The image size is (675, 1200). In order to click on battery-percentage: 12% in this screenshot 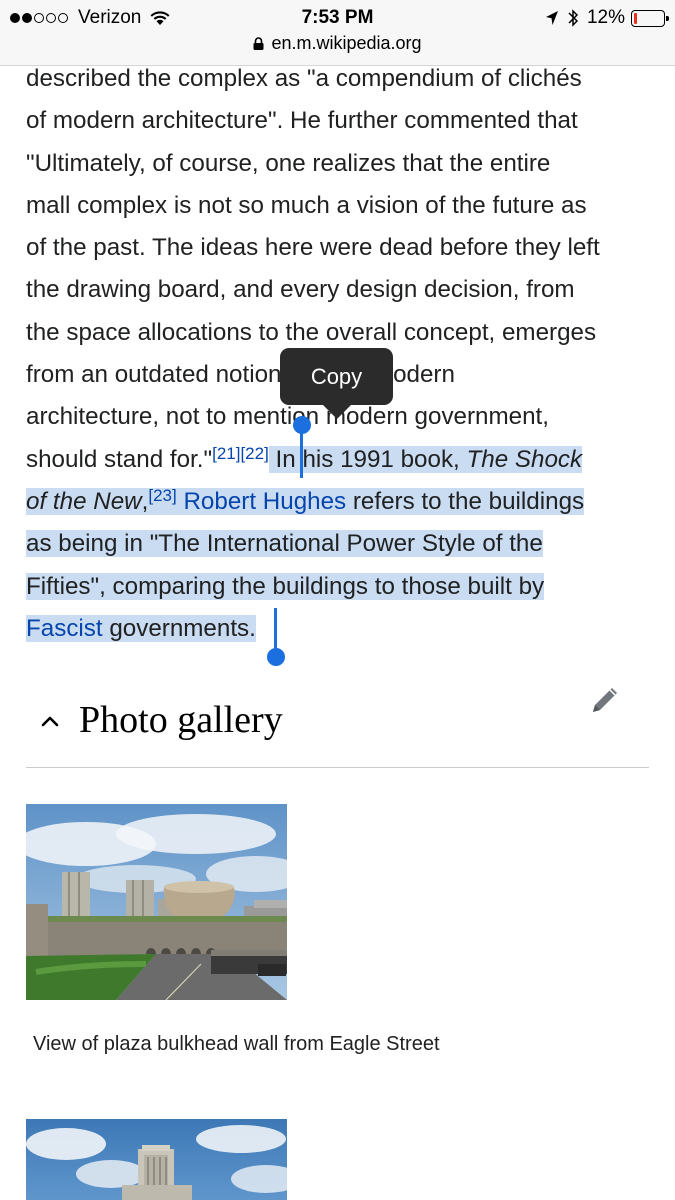, I will do `click(605, 17)`.